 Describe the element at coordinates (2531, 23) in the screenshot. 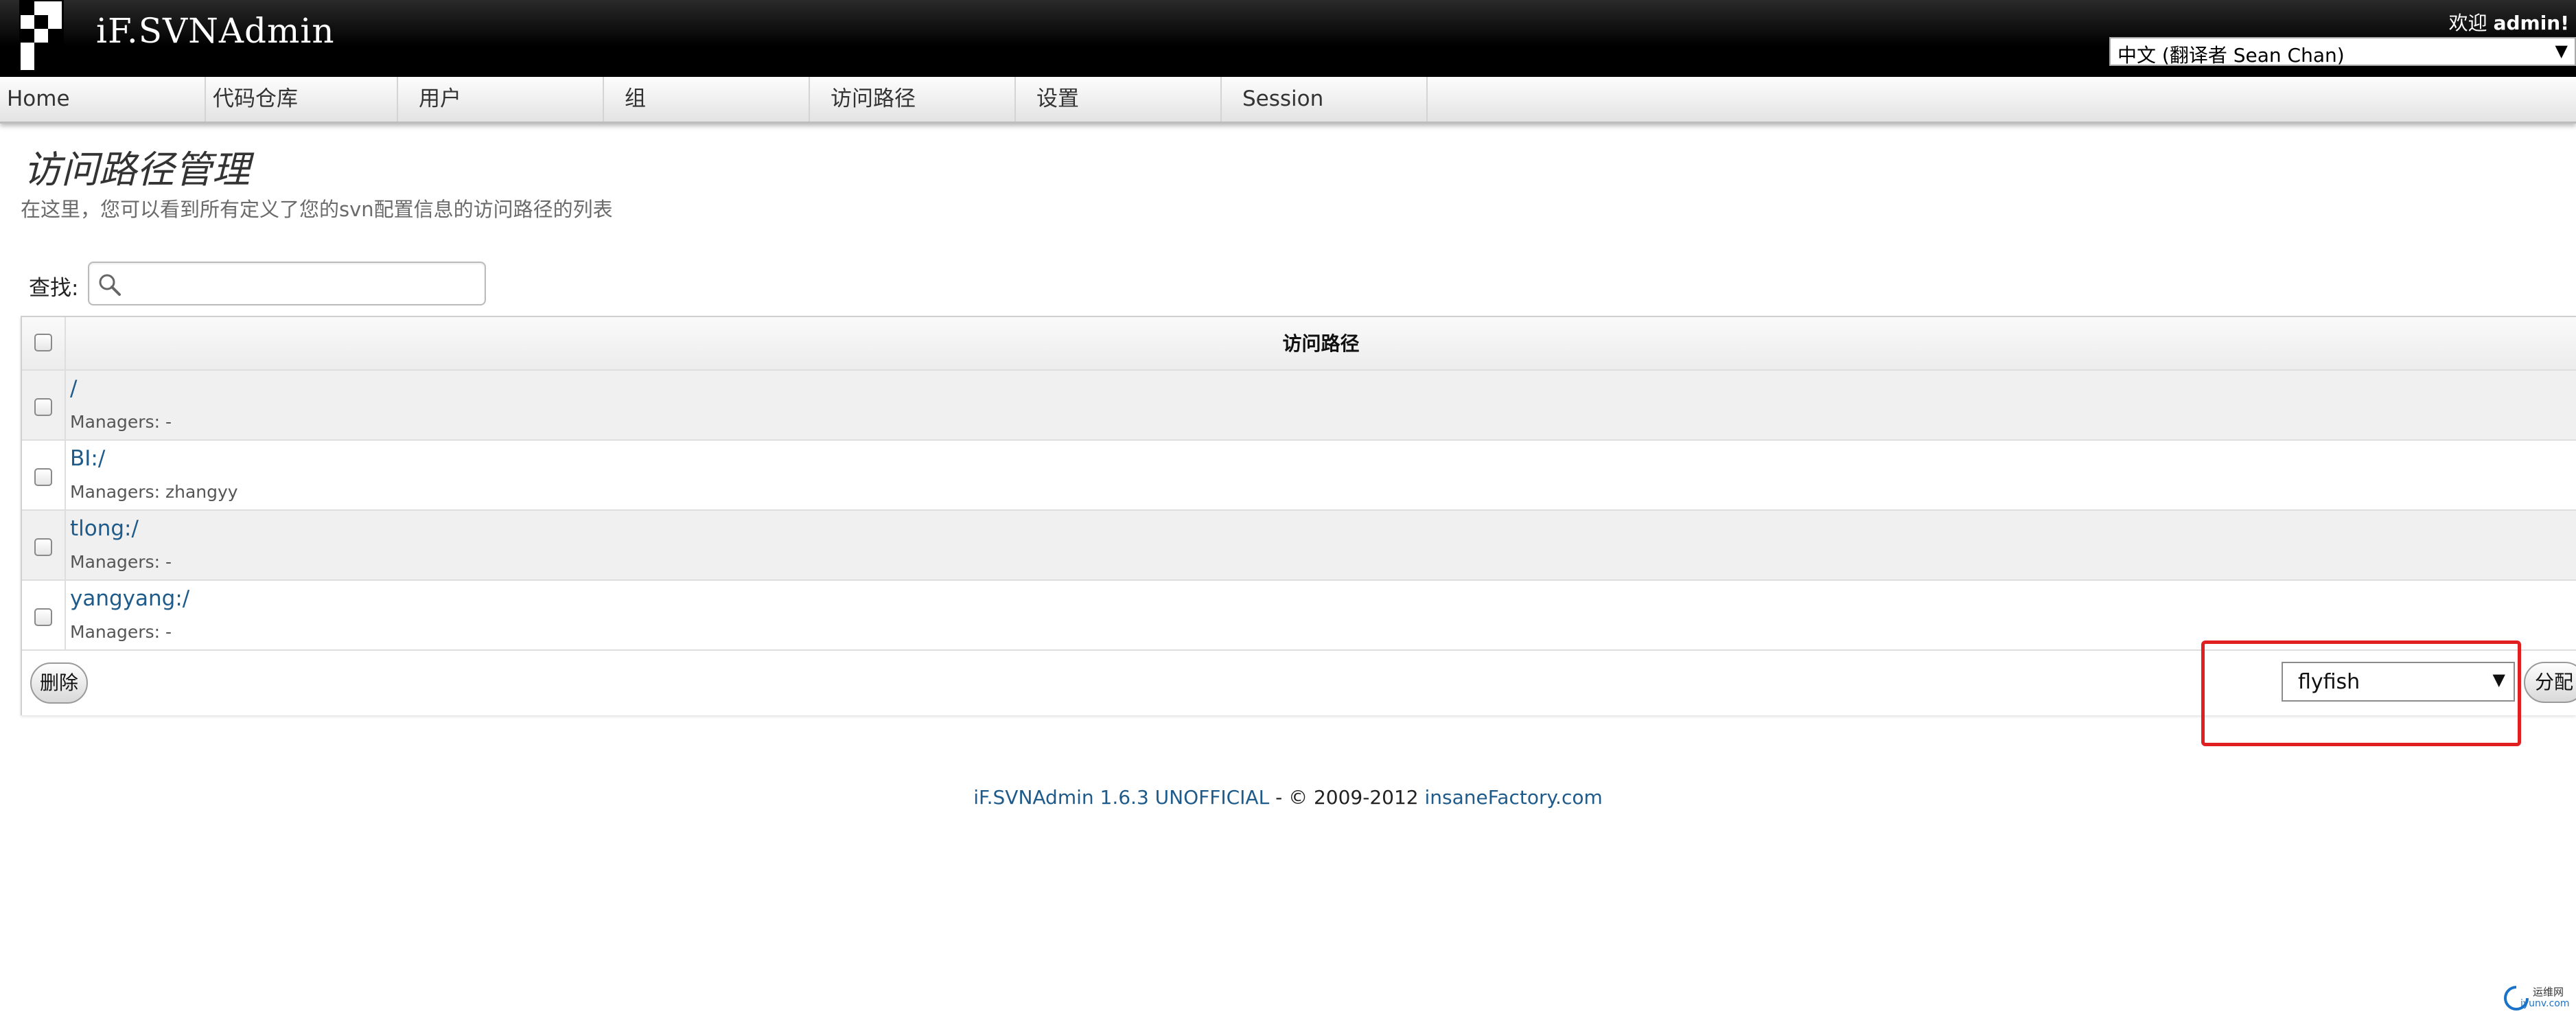

I see `welcome-username: admin!` at that location.